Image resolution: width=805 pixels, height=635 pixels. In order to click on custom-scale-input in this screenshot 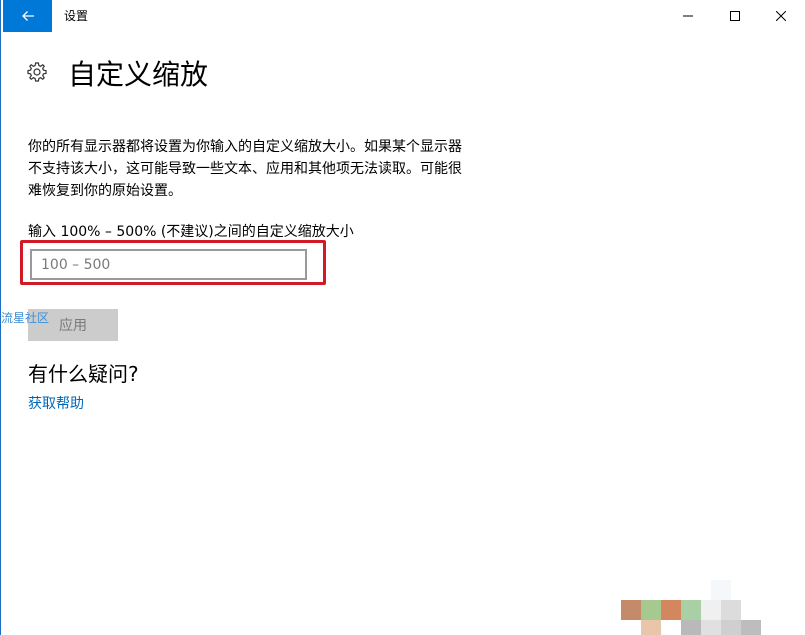, I will do `click(168, 264)`.